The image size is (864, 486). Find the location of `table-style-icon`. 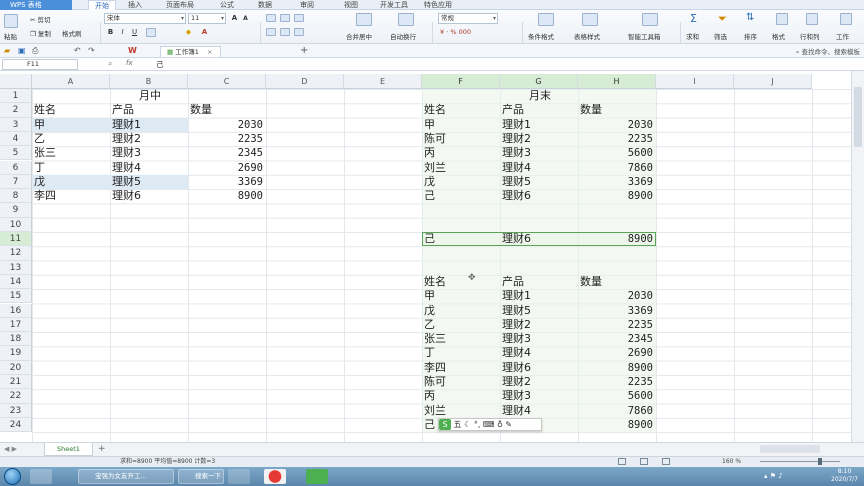

table-style-icon is located at coordinates (590, 19).